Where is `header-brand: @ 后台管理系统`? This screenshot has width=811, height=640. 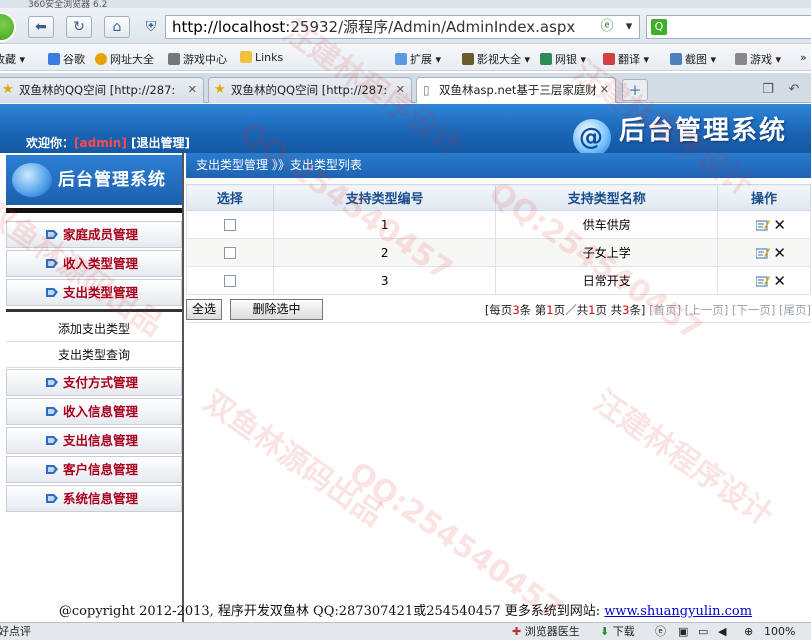 header-brand: @ 后台管理系统 is located at coordinates (679, 133).